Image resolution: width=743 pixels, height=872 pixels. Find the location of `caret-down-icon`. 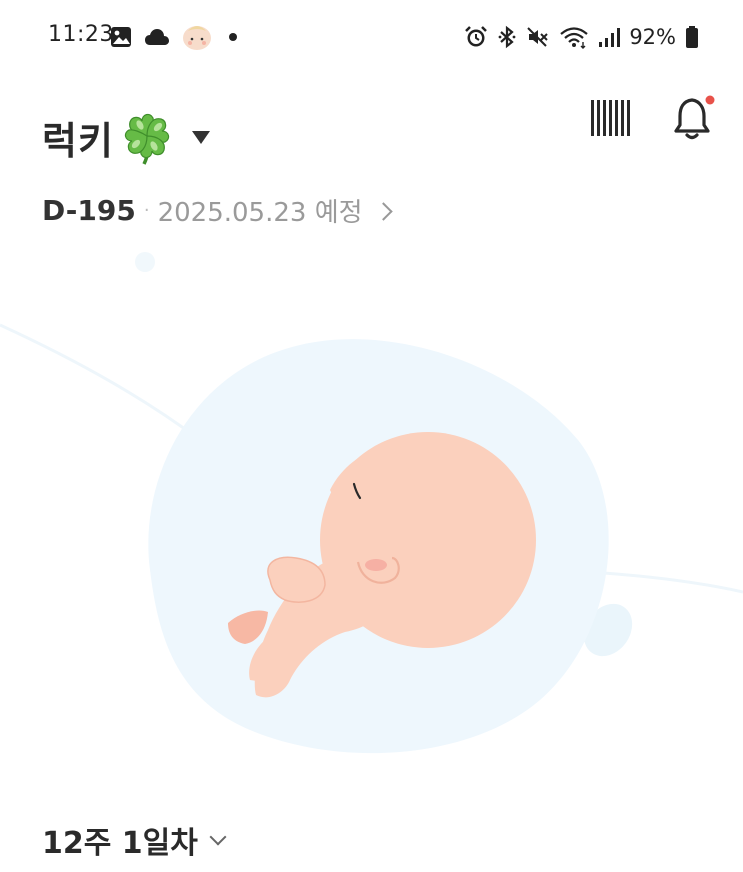

caret-down-icon is located at coordinates (200, 137).